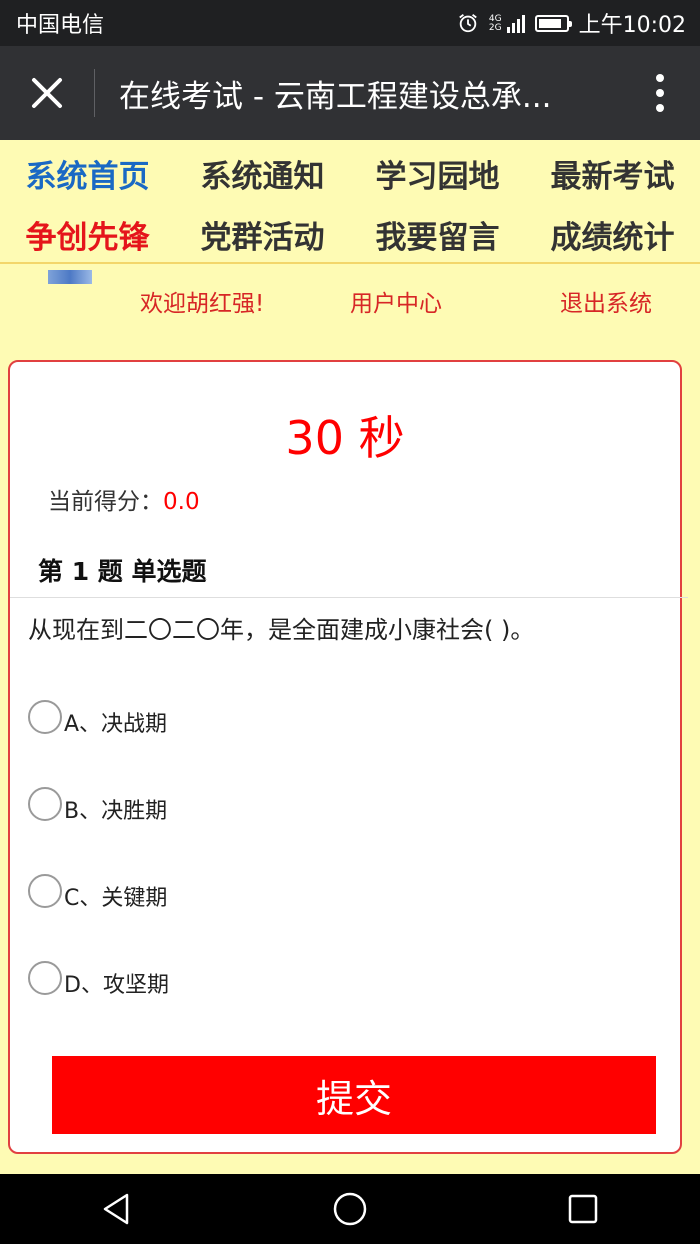 This screenshot has height=1244, width=700. I want to click on nav-row-2: 争创先锋 党群活动 我要留言 成绩统计, so click(350, 234).